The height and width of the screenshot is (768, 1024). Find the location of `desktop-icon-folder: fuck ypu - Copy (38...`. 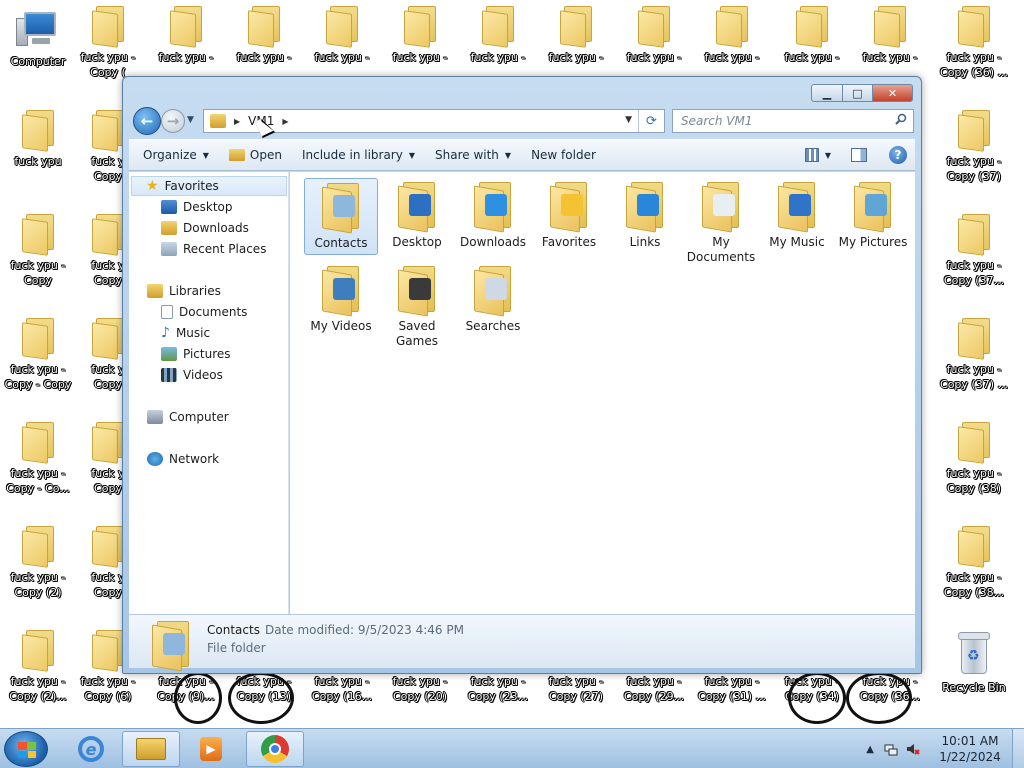

desktop-icon-folder: fuck ypu - Copy (38... is located at coordinates (974, 562).